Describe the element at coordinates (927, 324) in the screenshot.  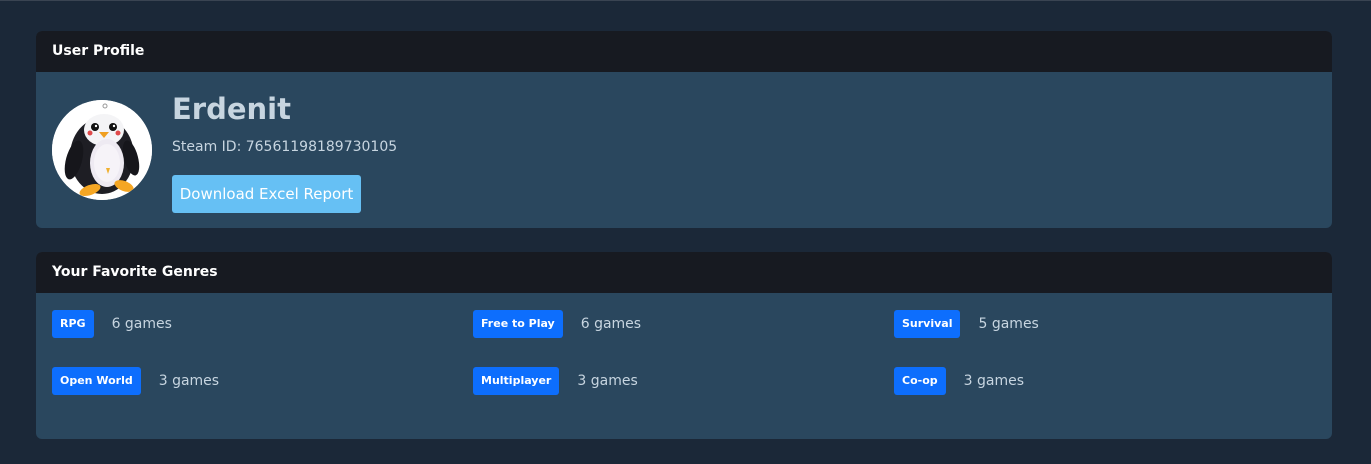
I see `genre-badge: Survival` at that location.